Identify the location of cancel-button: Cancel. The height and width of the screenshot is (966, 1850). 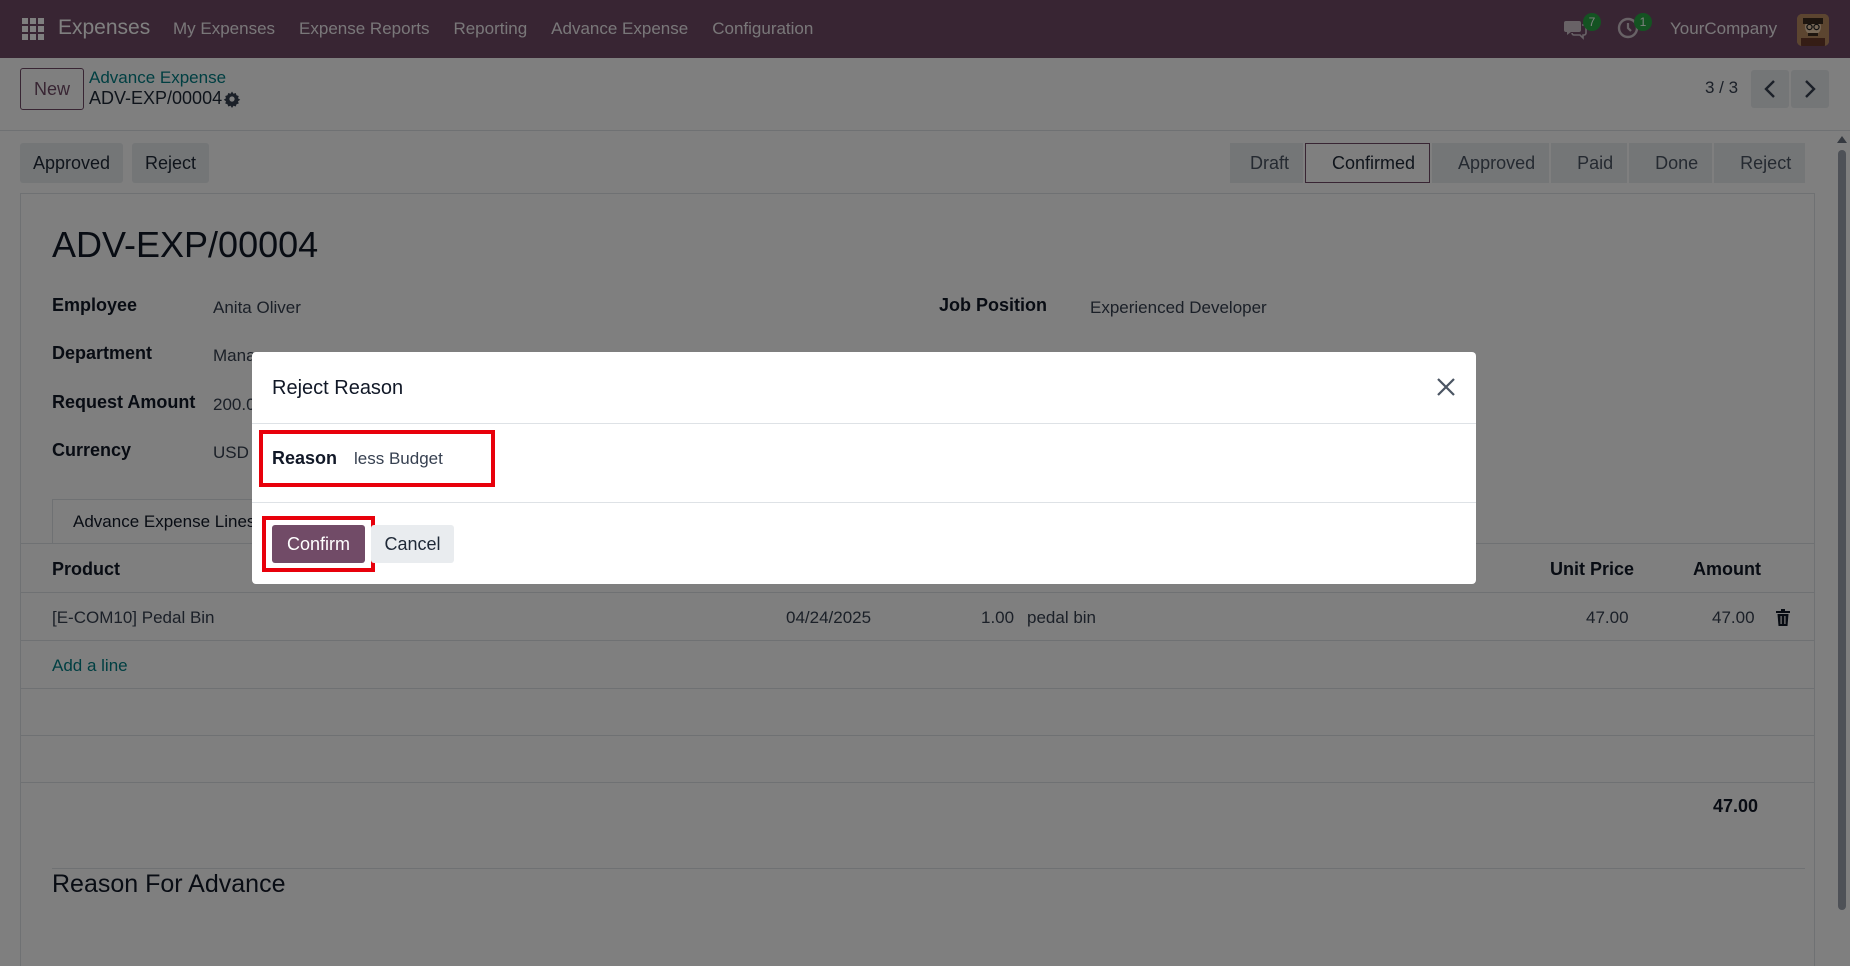
(412, 544).